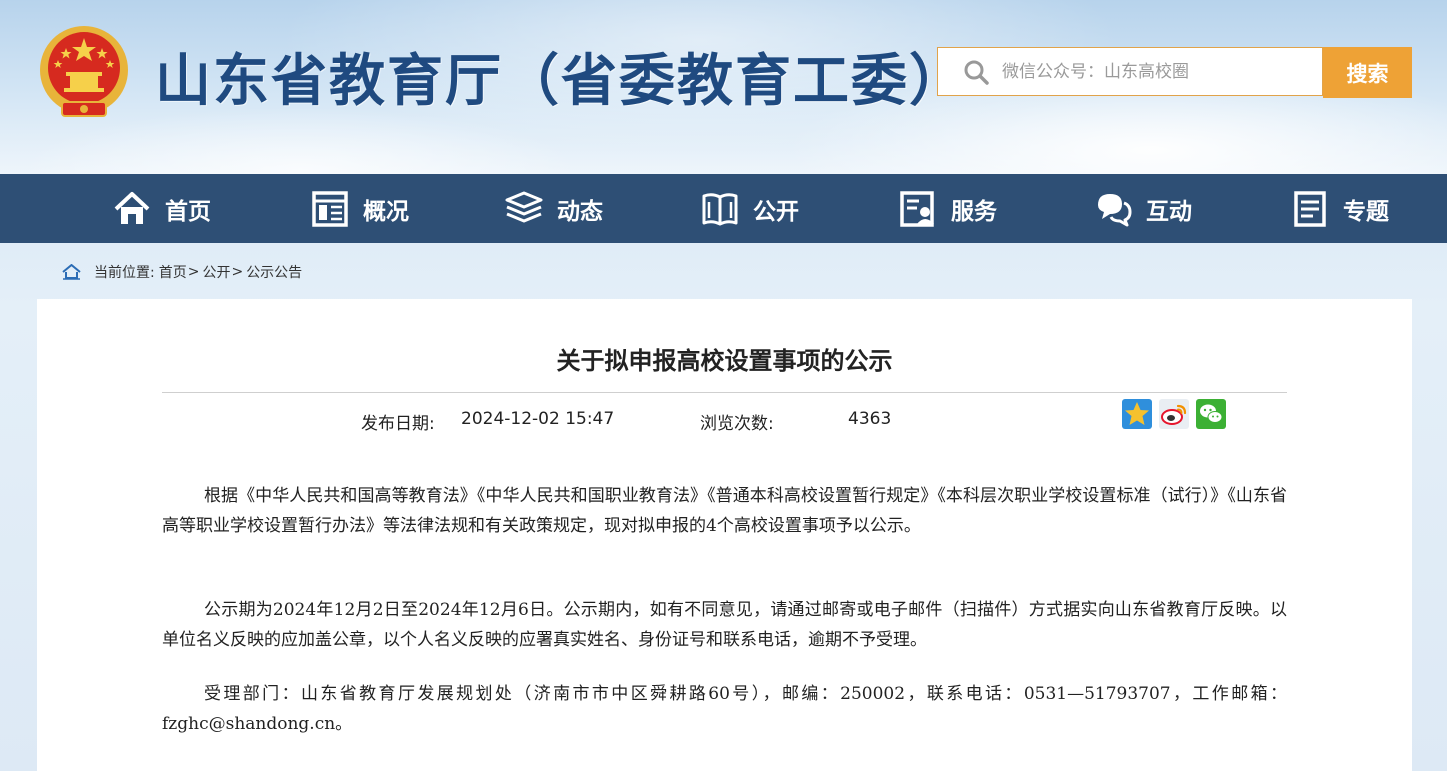  Describe the element at coordinates (538, 419) in the screenshot. I see `publish-date-value: 2024-12-02 15:47` at that location.